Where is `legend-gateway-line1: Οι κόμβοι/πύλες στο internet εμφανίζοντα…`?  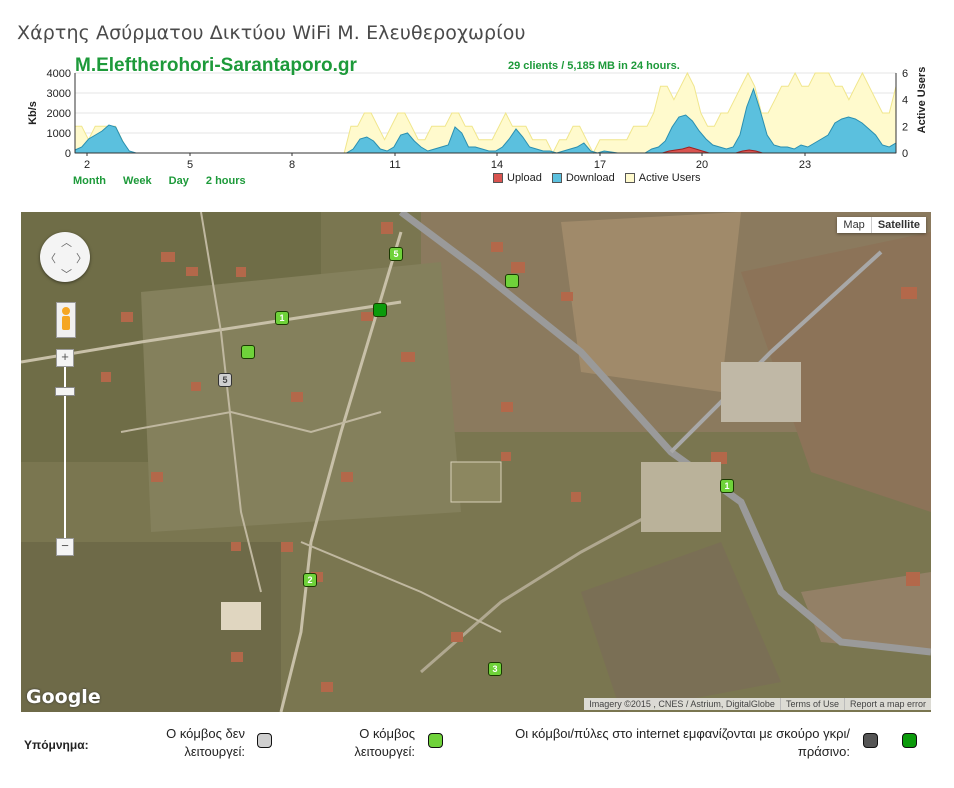
legend-gateway-line1: Οι κόμβοι/πύλες στο internet εμφανίζοντα… is located at coordinates (682, 733).